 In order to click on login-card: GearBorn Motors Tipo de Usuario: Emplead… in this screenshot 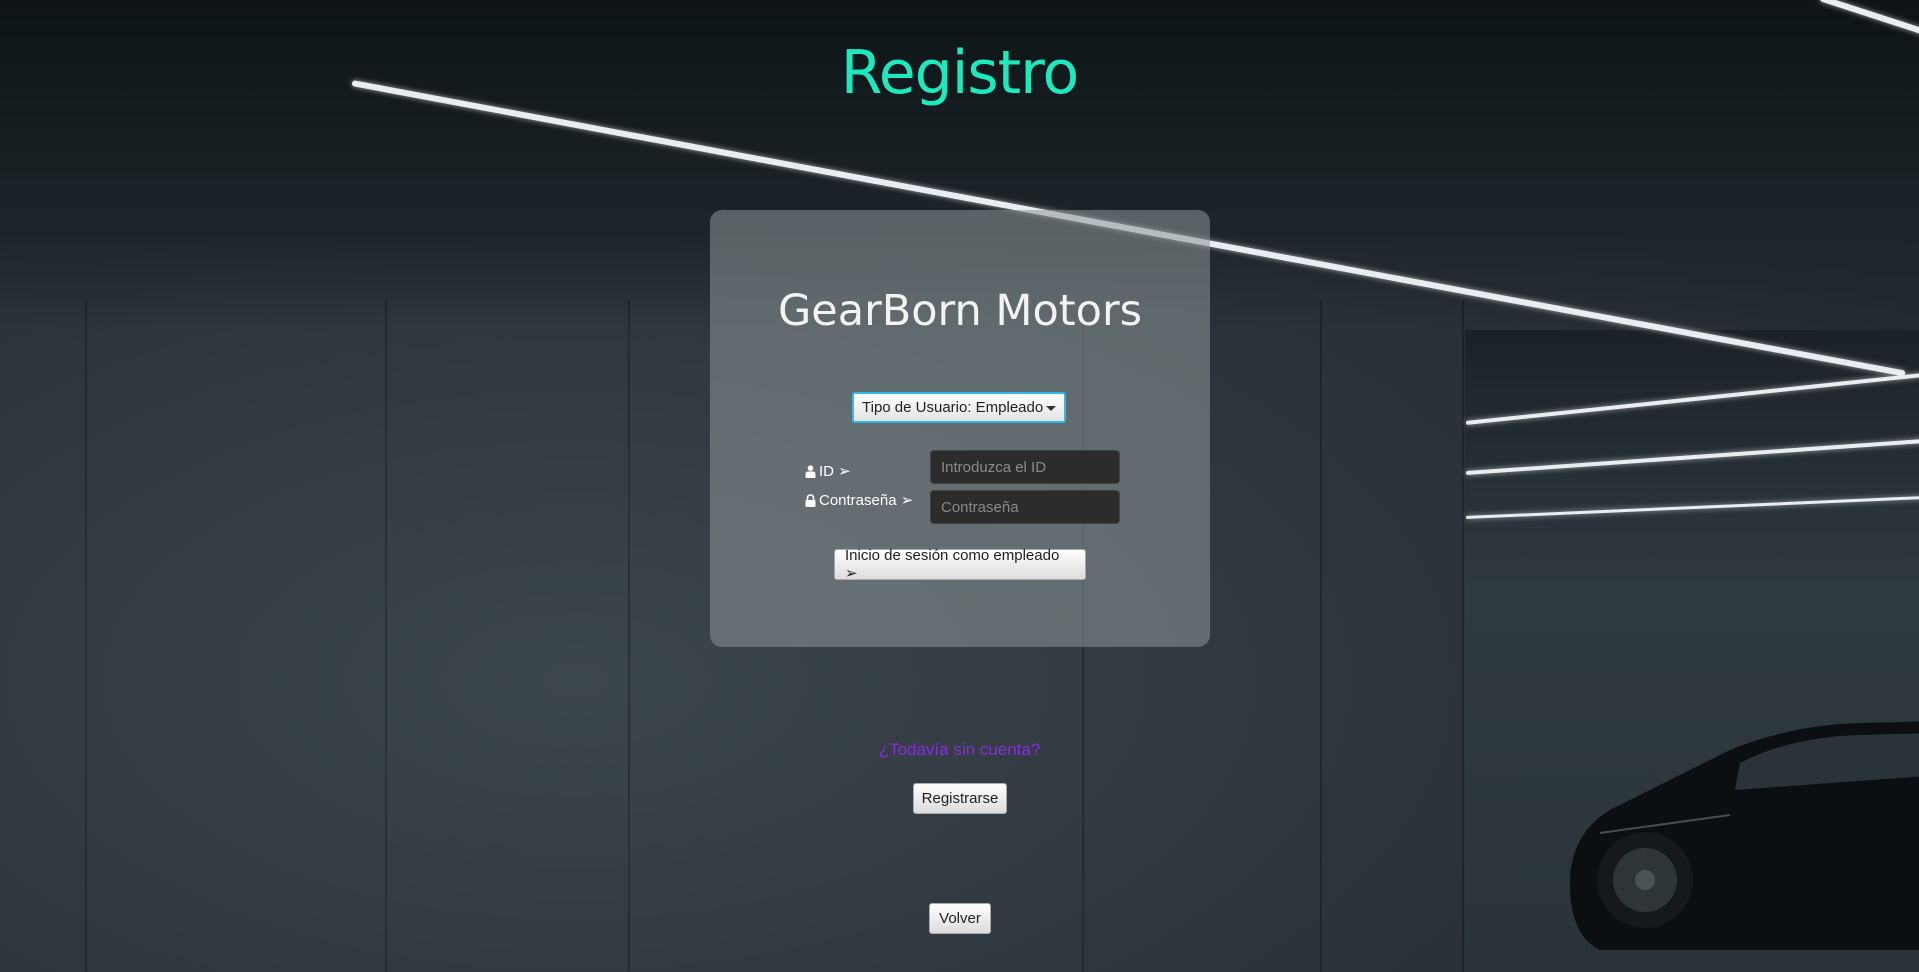, I will do `click(960, 428)`.